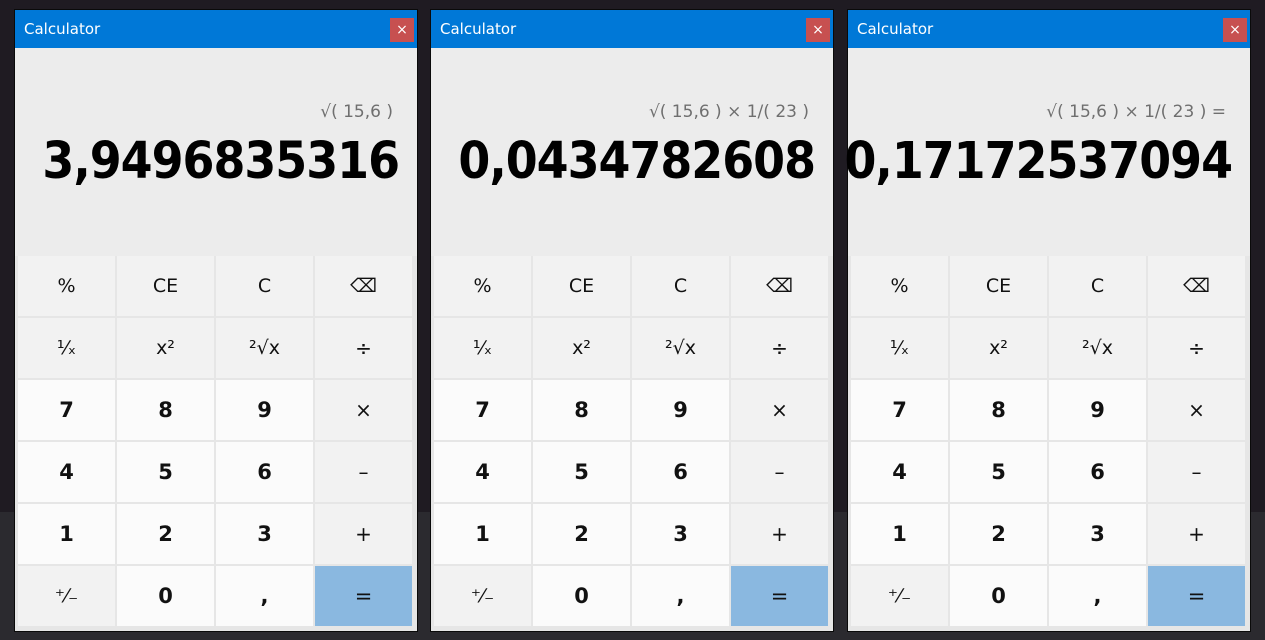  Describe the element at coordinates (637, 161) in the screenshot. I see `result-text: 0,0434782608` at that location.